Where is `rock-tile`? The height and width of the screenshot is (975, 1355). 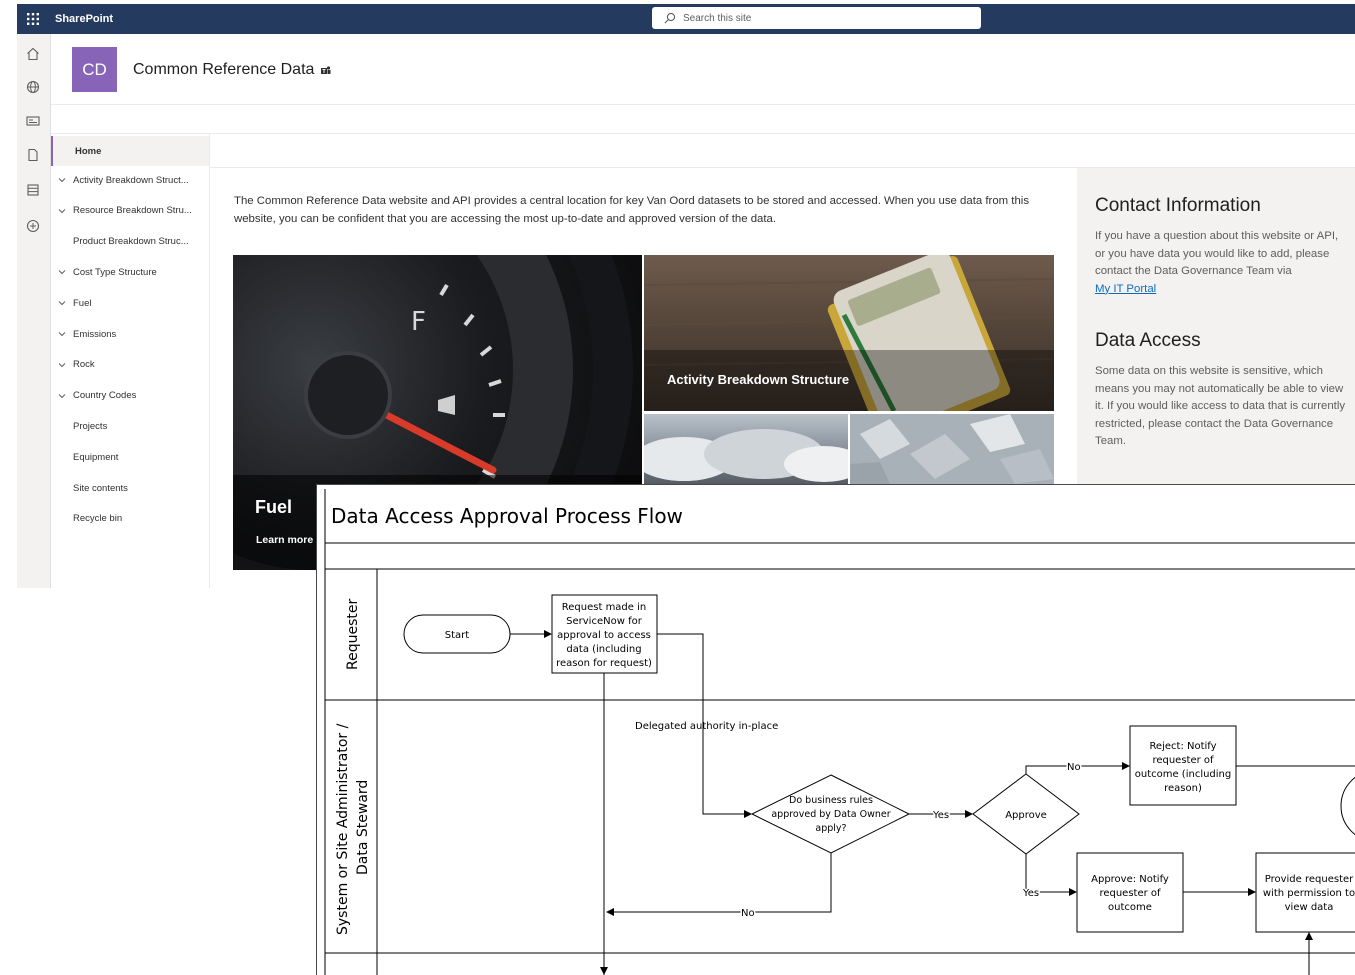
rock-tile is located at coordinates (952, 449).